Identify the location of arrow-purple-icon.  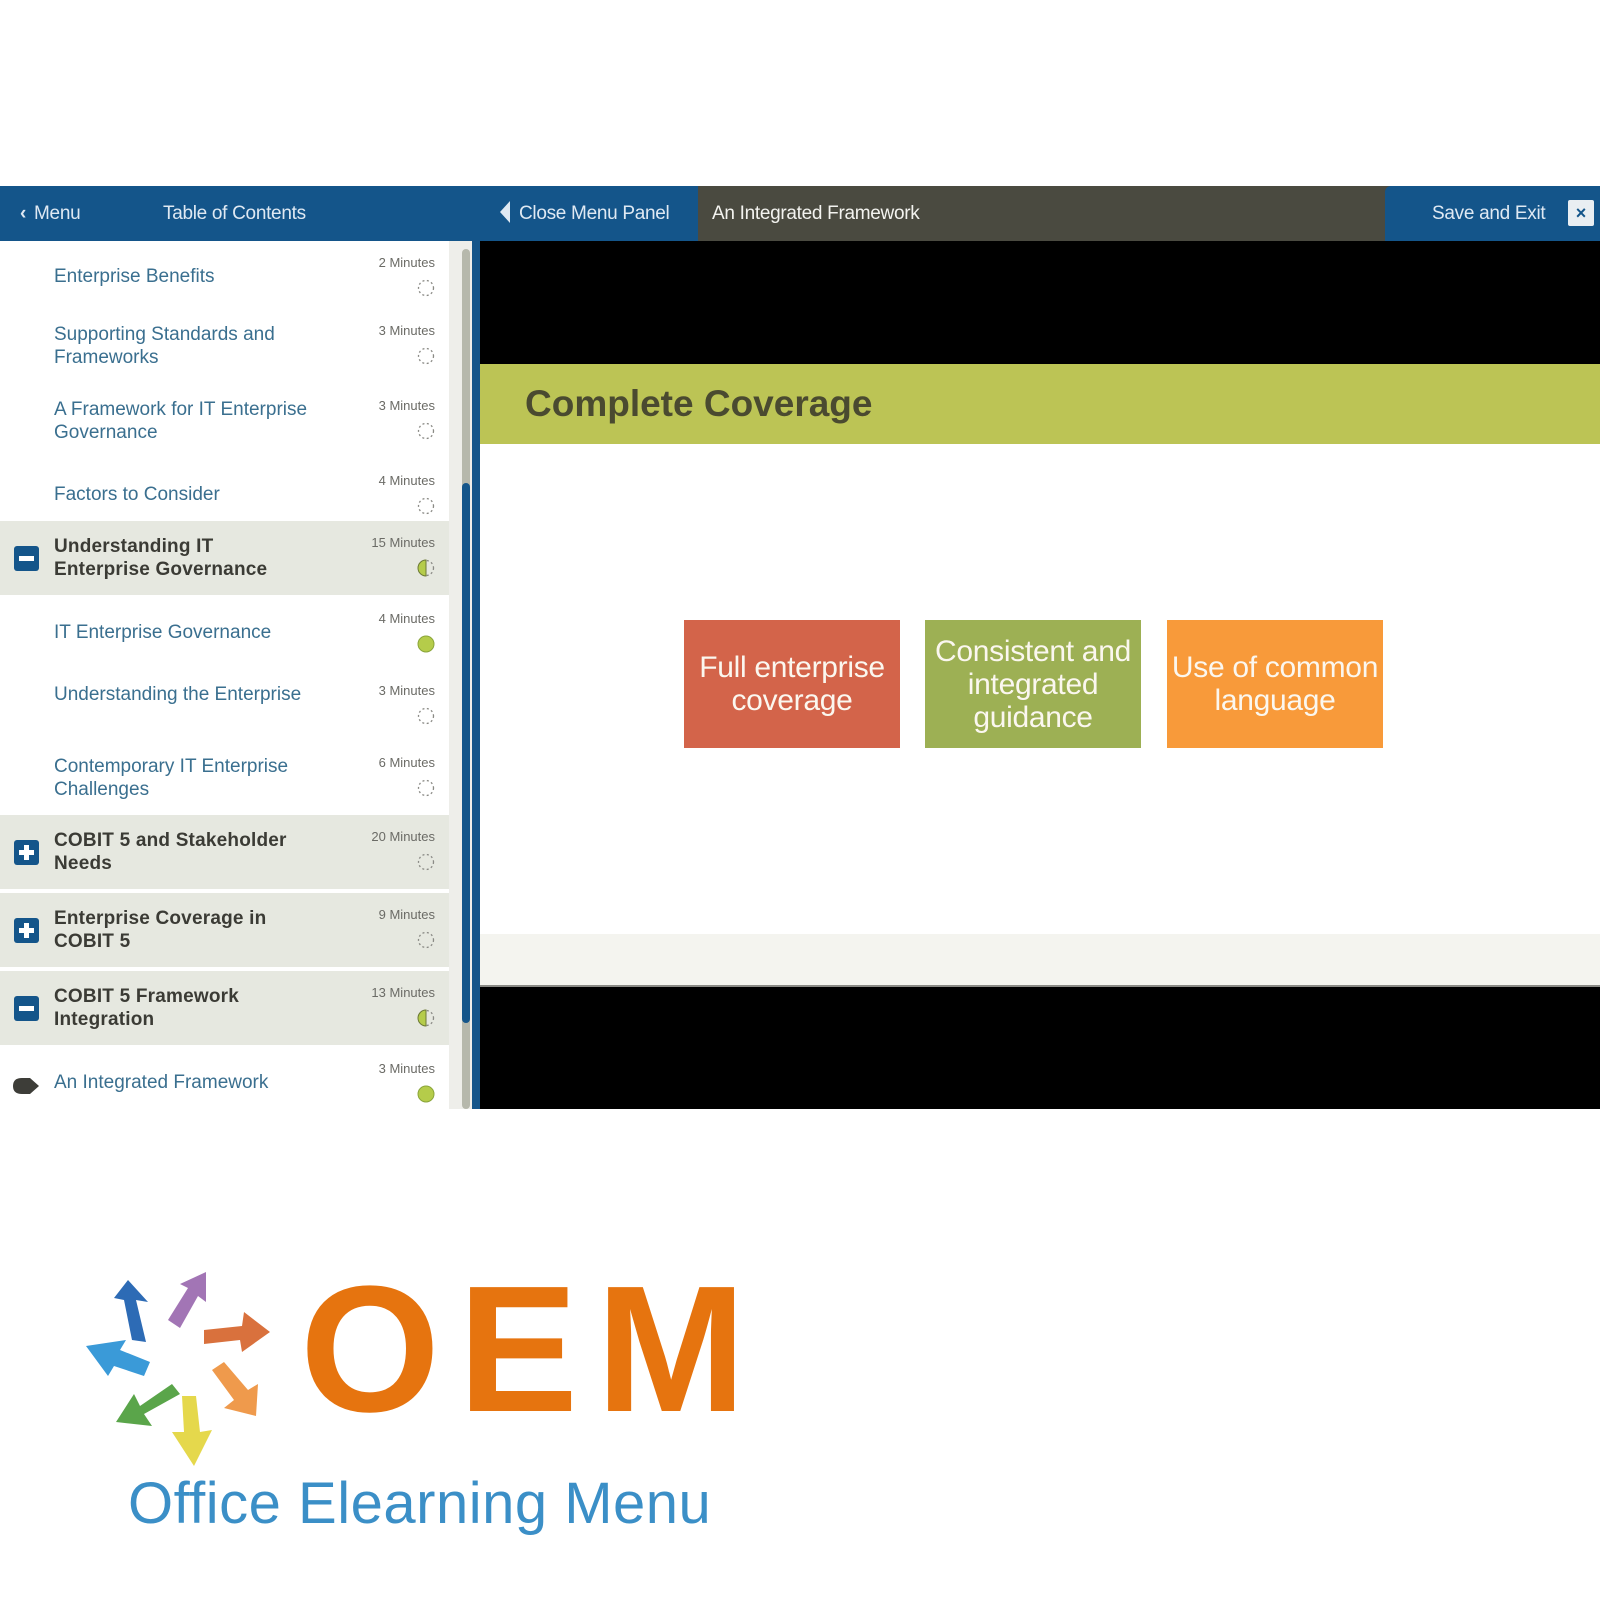
(187, 1300).